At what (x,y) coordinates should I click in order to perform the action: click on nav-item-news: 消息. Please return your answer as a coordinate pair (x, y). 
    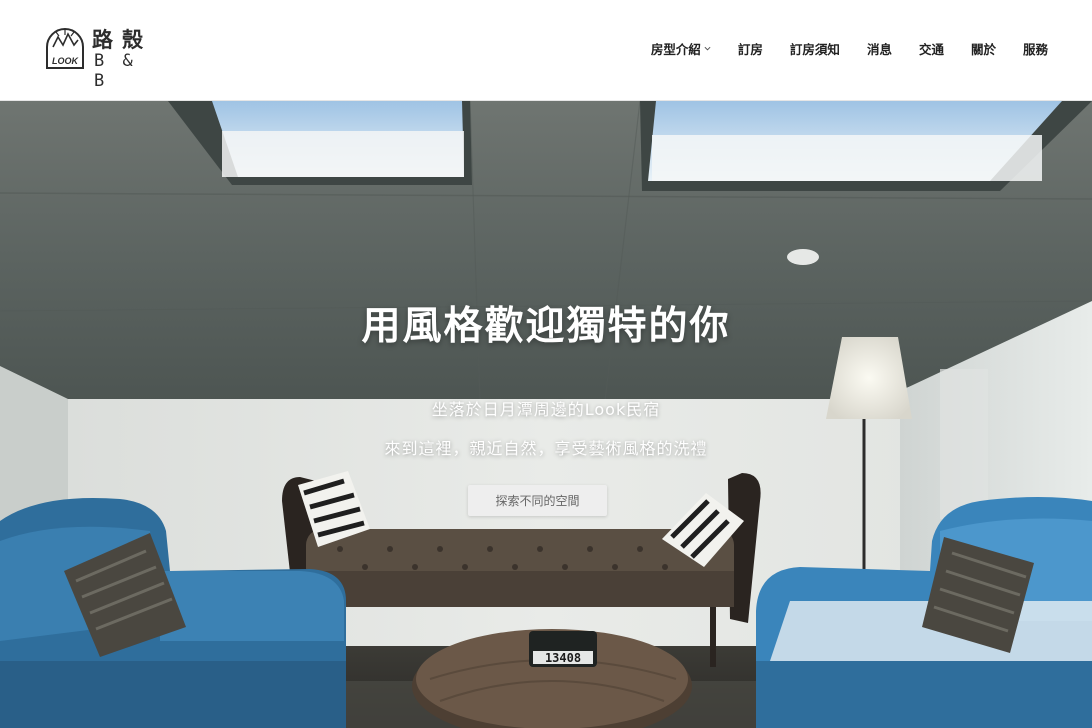
    Looking at the image, I should click on (879, 48).